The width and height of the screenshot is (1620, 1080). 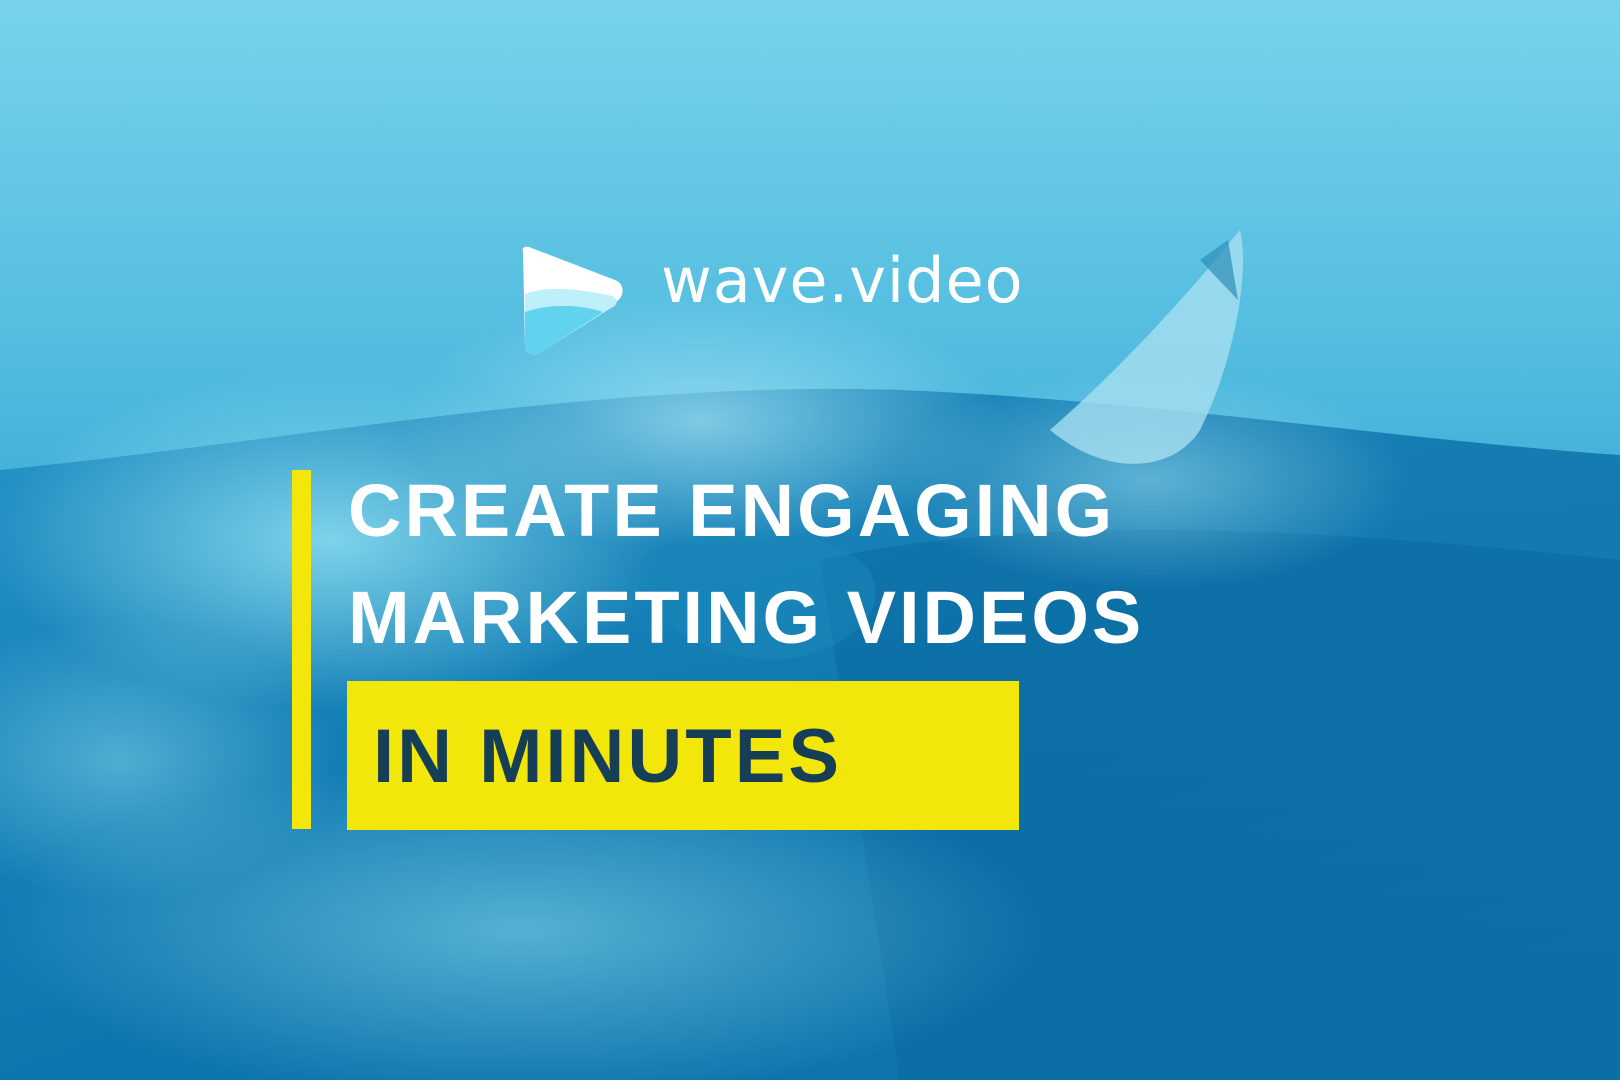 I want to click on accent-bar, so click(x=301, y=649).